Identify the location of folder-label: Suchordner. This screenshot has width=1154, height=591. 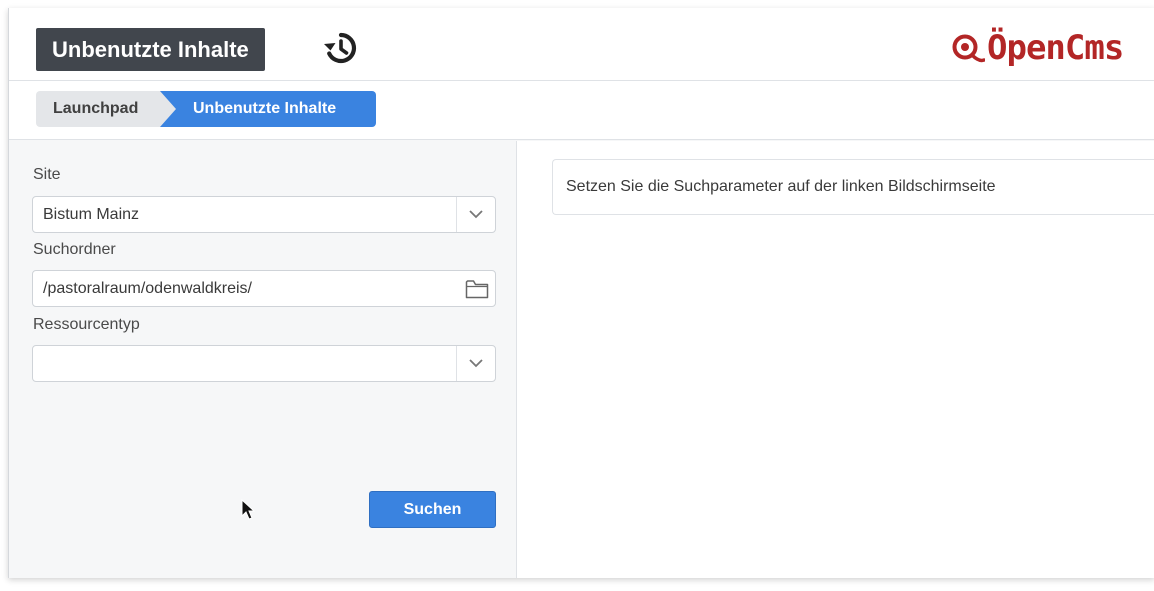
(74, 249).